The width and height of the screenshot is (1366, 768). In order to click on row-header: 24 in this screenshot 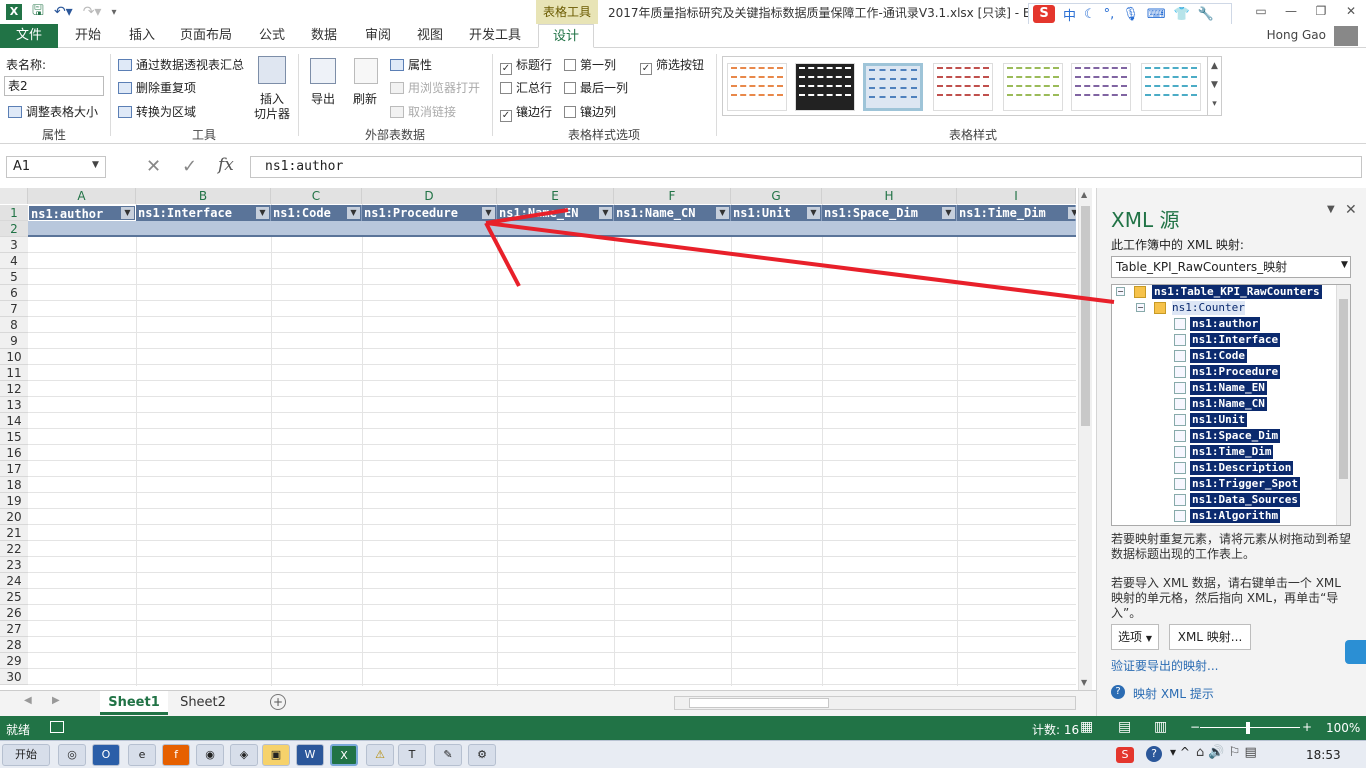, I will do `click(14, 581)`.